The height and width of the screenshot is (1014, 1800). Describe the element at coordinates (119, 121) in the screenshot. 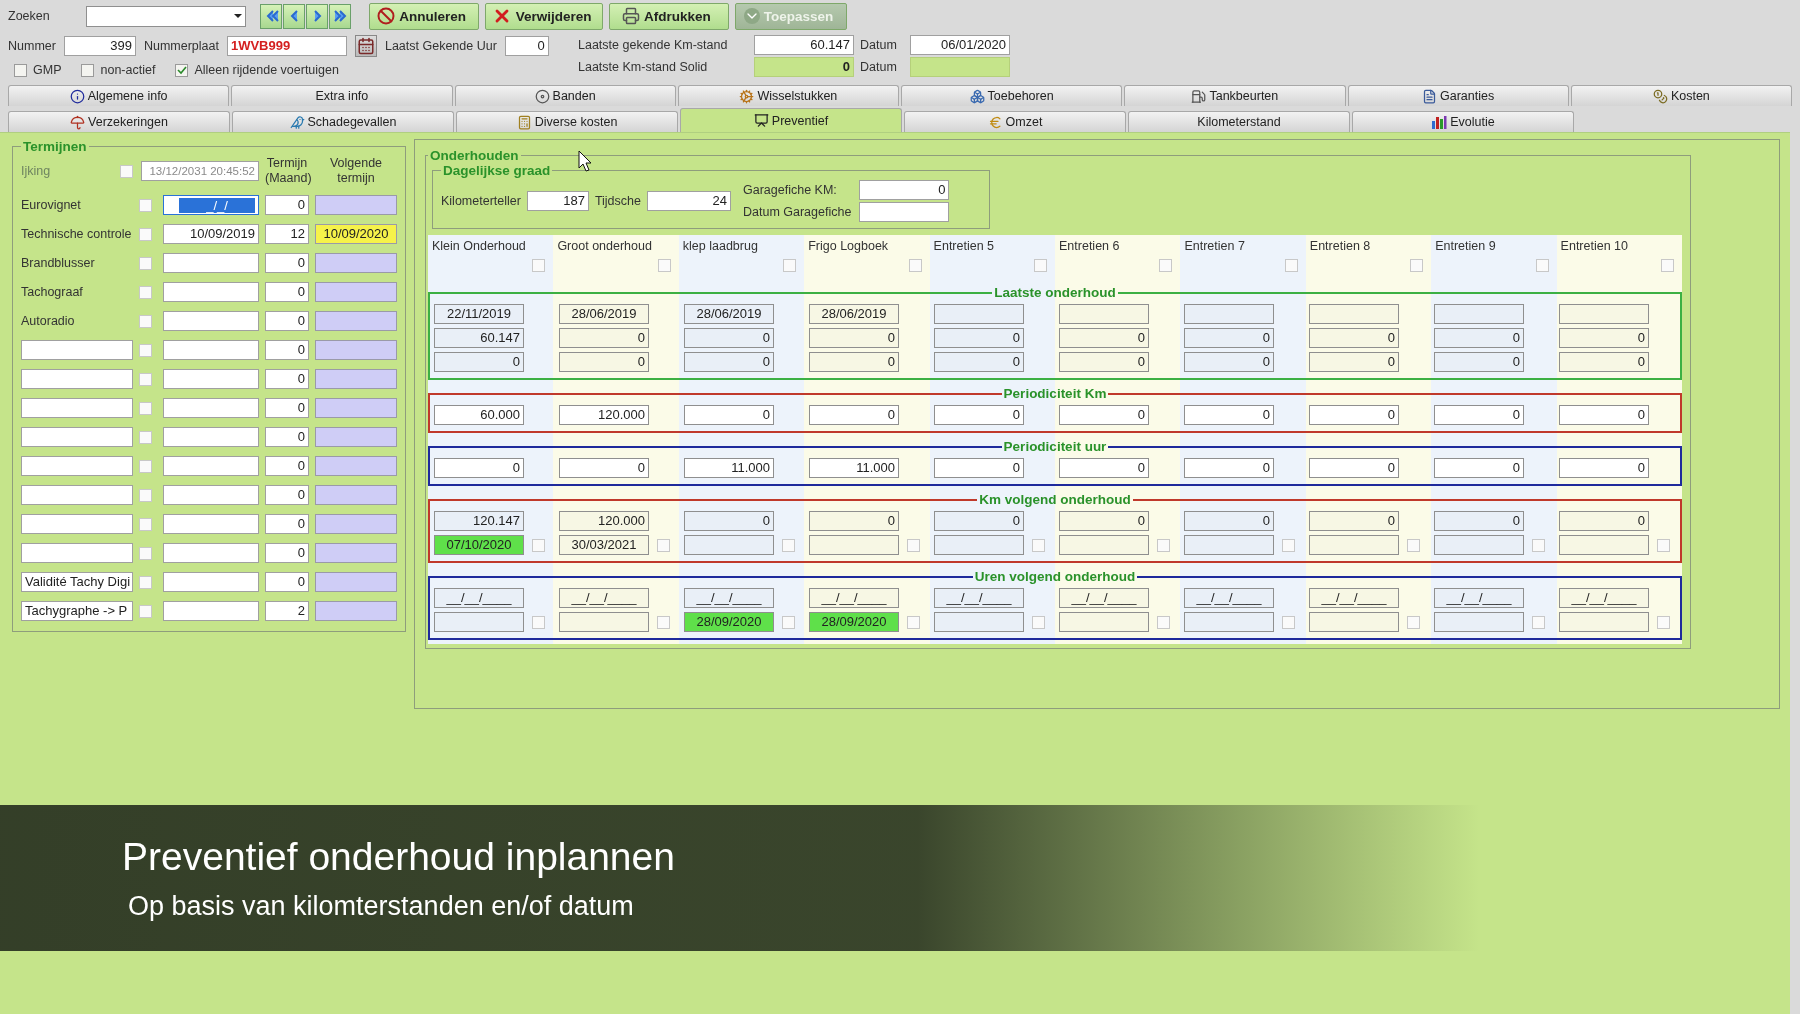

I see `tab: Verzekeringen` at that location.